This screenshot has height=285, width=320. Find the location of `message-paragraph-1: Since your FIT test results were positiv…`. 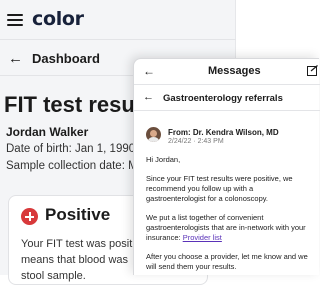

message-paragraph-1: Since your FIT test results were positiv… is located at coordinates (219, 188).